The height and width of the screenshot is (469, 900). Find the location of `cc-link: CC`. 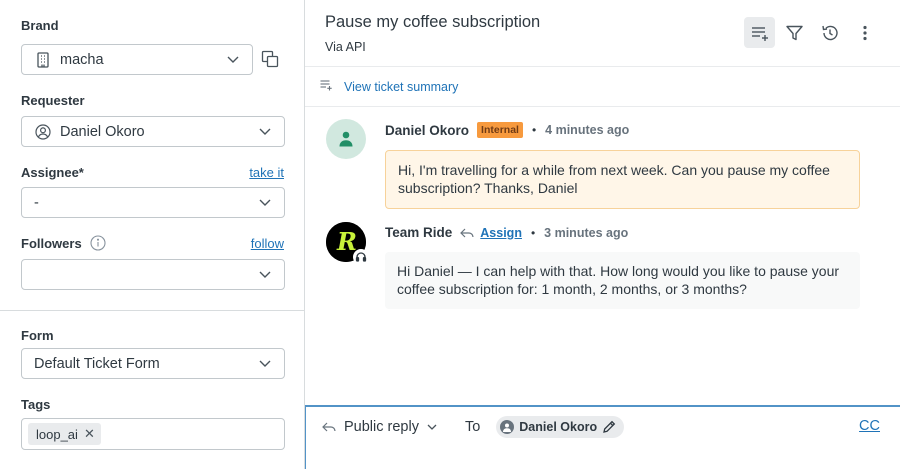

cc-link: CC is located at coordinates (869, 426).